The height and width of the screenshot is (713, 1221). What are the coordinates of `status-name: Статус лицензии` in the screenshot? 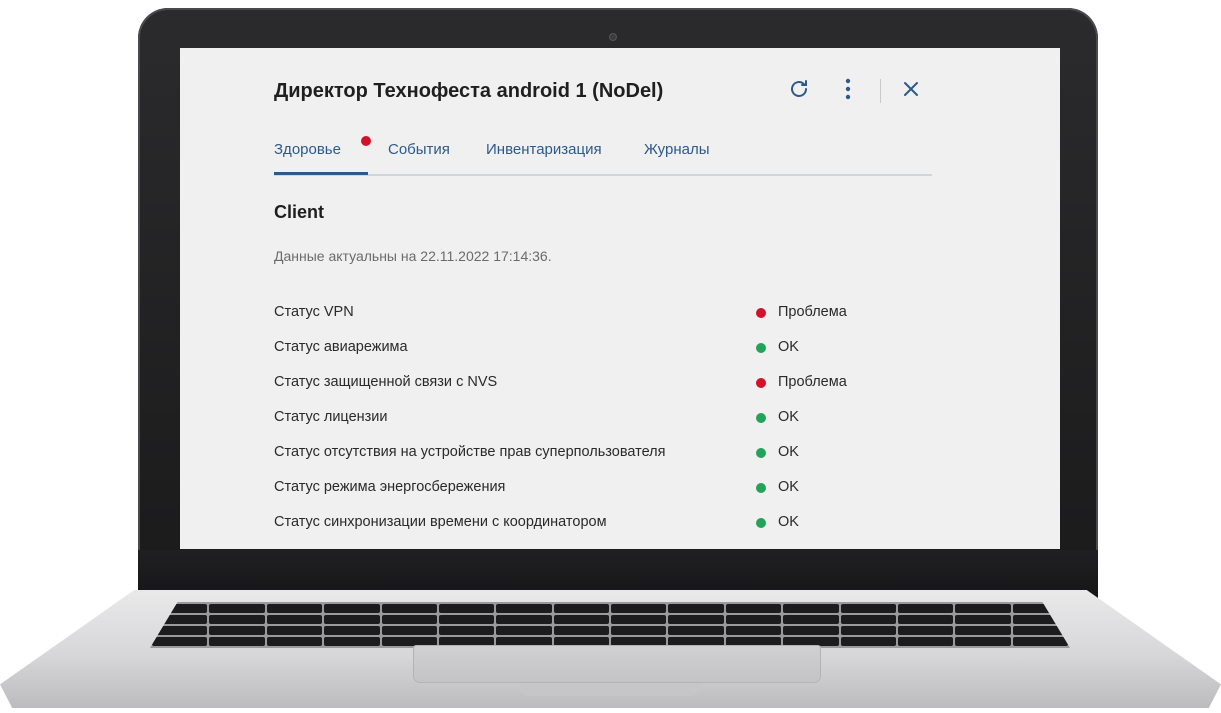 It's located at (331, 417).